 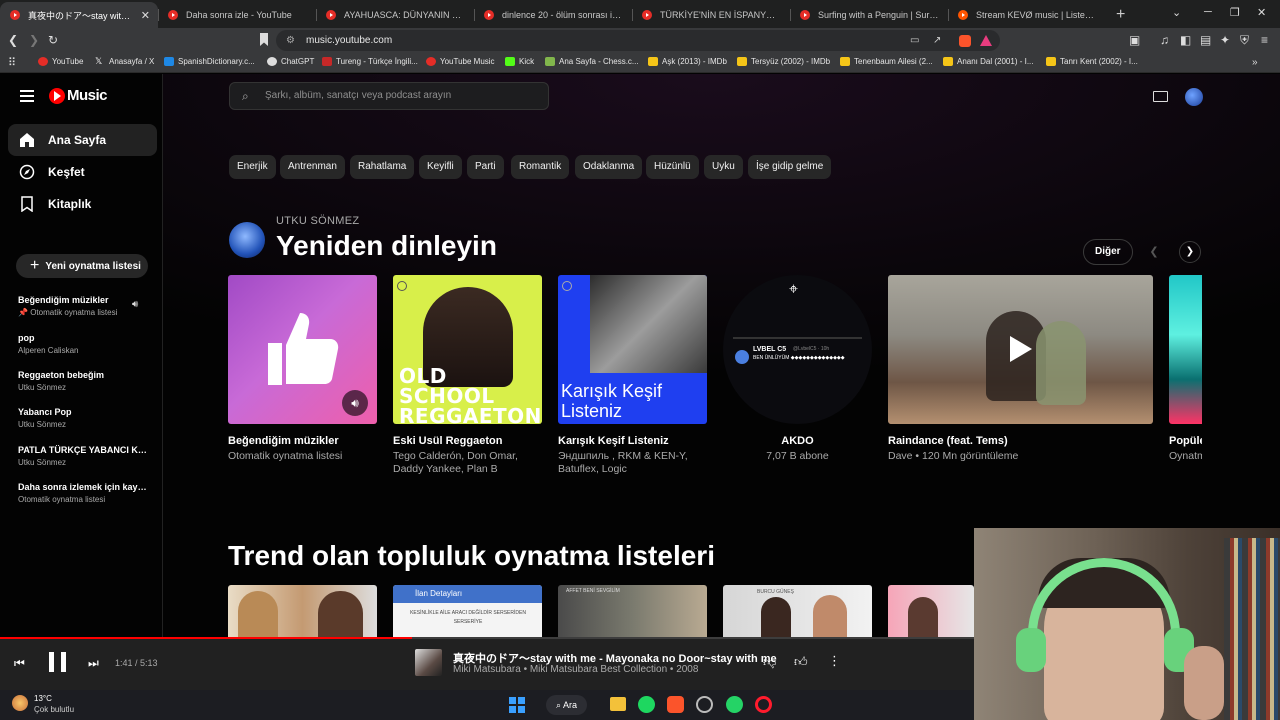 I want to click on carousel-prev-icon: ❮, so click(x=1154, y=252).